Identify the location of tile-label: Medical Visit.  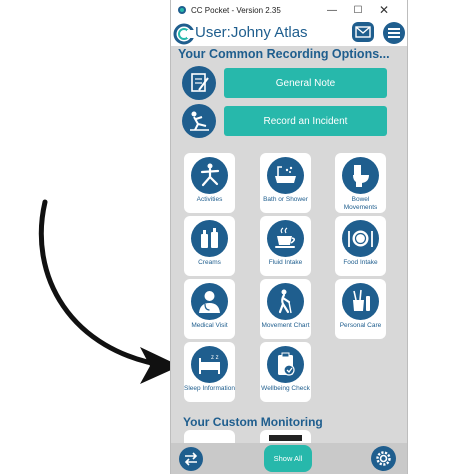
(209, 325).